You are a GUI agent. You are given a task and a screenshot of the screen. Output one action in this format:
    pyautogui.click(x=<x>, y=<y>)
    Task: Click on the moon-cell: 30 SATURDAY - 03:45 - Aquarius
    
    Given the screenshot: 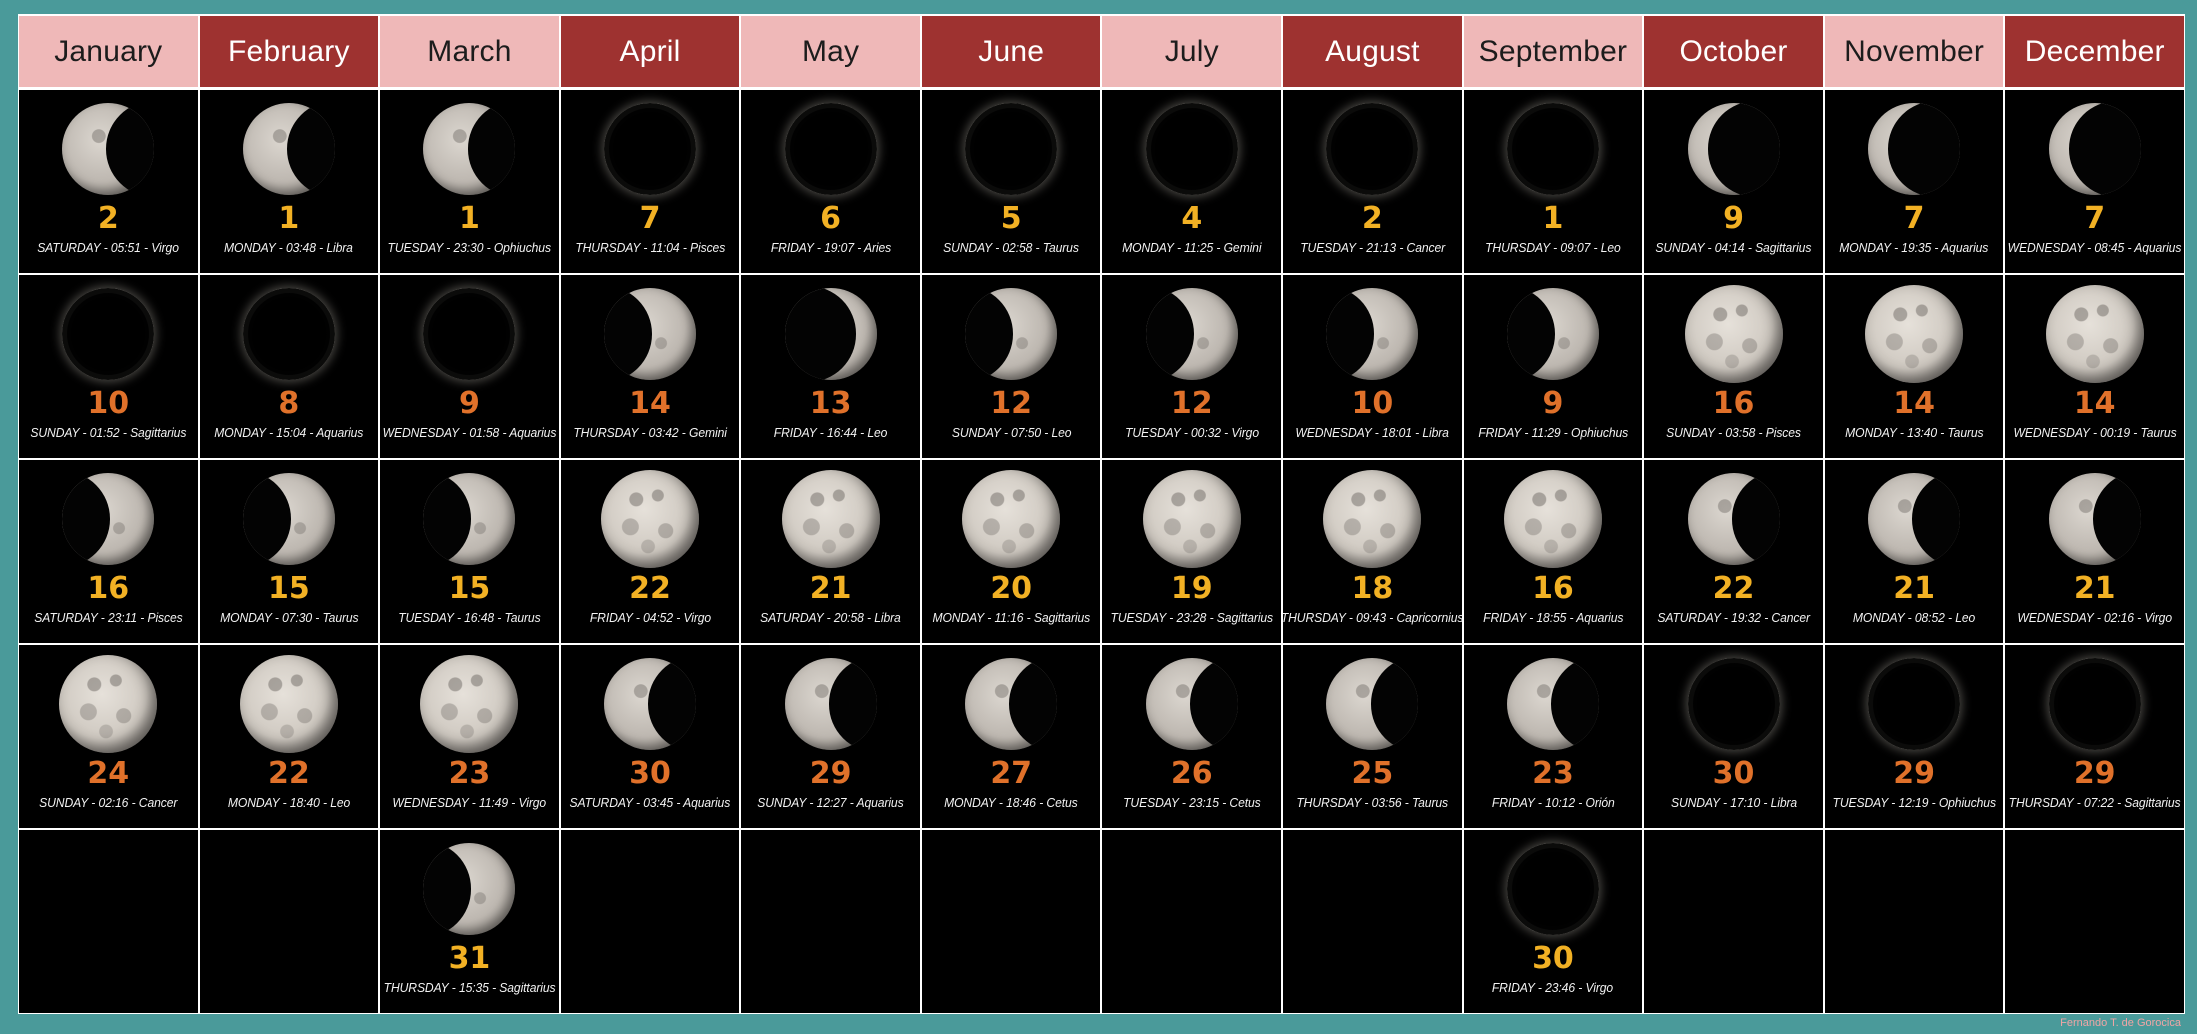 What is the action you would take?
    pyautogui.click(x=650, y=736)
    